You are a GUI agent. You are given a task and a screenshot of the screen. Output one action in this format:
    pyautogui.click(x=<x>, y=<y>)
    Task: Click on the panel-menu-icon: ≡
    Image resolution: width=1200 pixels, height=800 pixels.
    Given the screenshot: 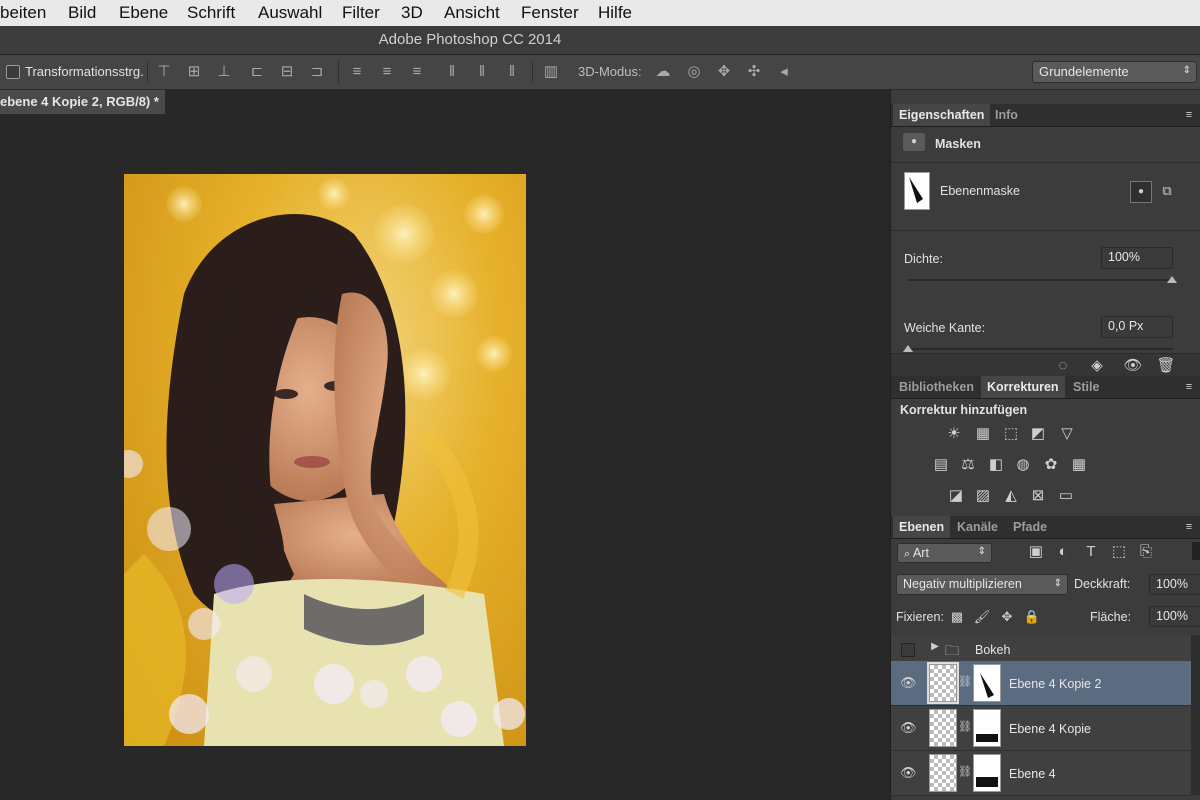 What is the action you would take?
    pyautogui.click(x=1189, y=115)
    